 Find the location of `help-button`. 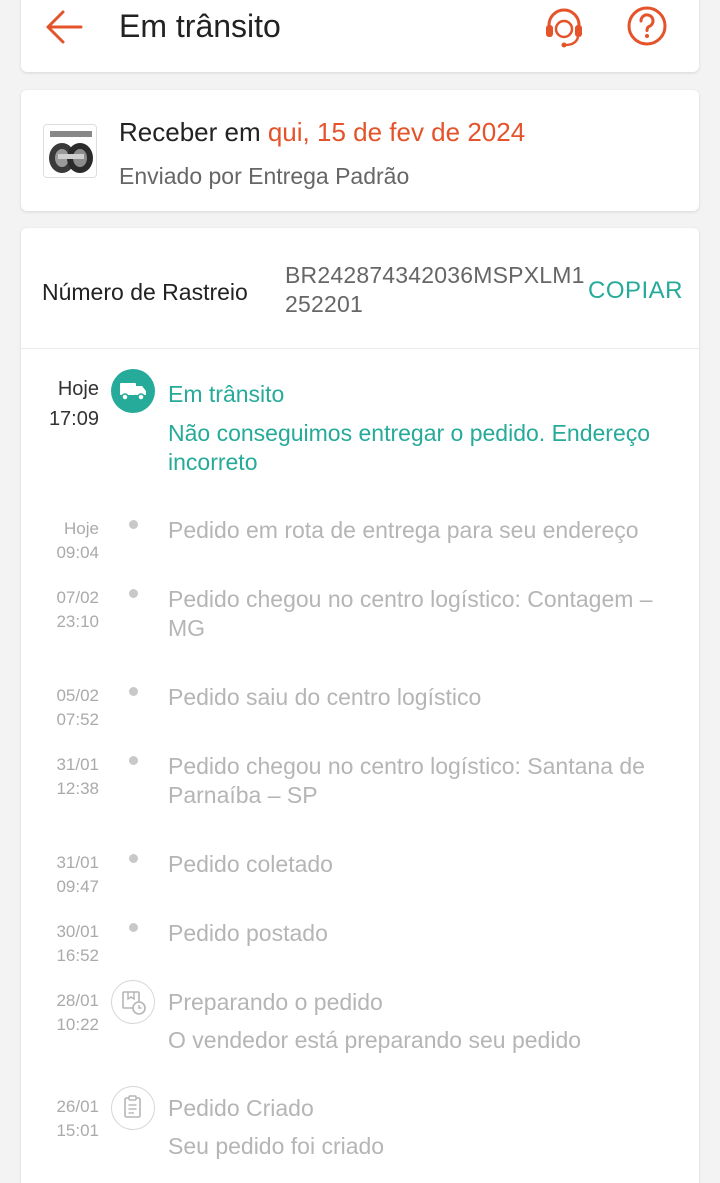

help-button is located at coordinates (647, 26).